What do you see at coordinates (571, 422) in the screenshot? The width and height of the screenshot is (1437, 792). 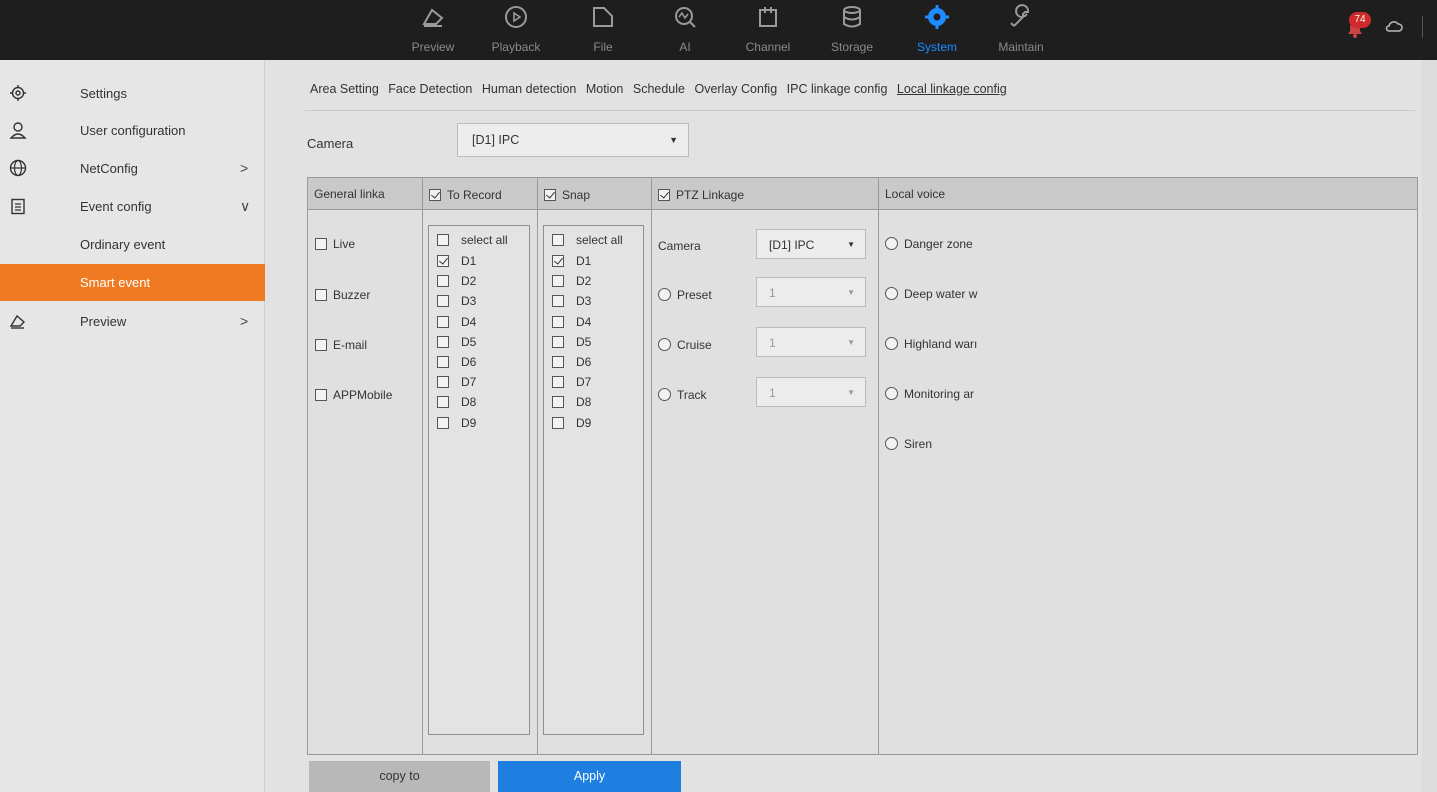 I see `snap-channel-d9: D9` at bounding box center [571, 422].